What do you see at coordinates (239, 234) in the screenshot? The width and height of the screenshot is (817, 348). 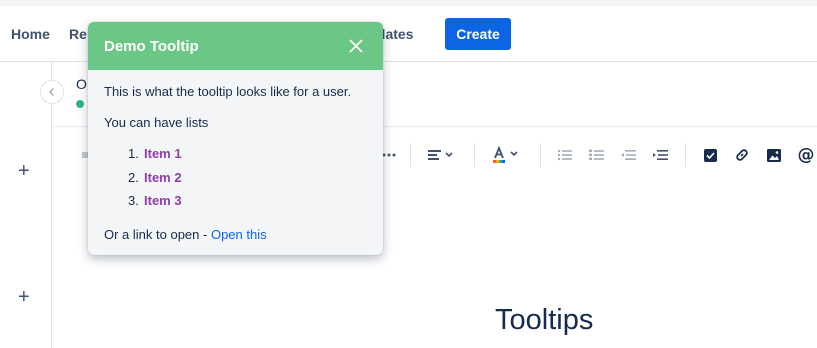 I see `open-this-link: Open this` at bounding box center [239, 234].